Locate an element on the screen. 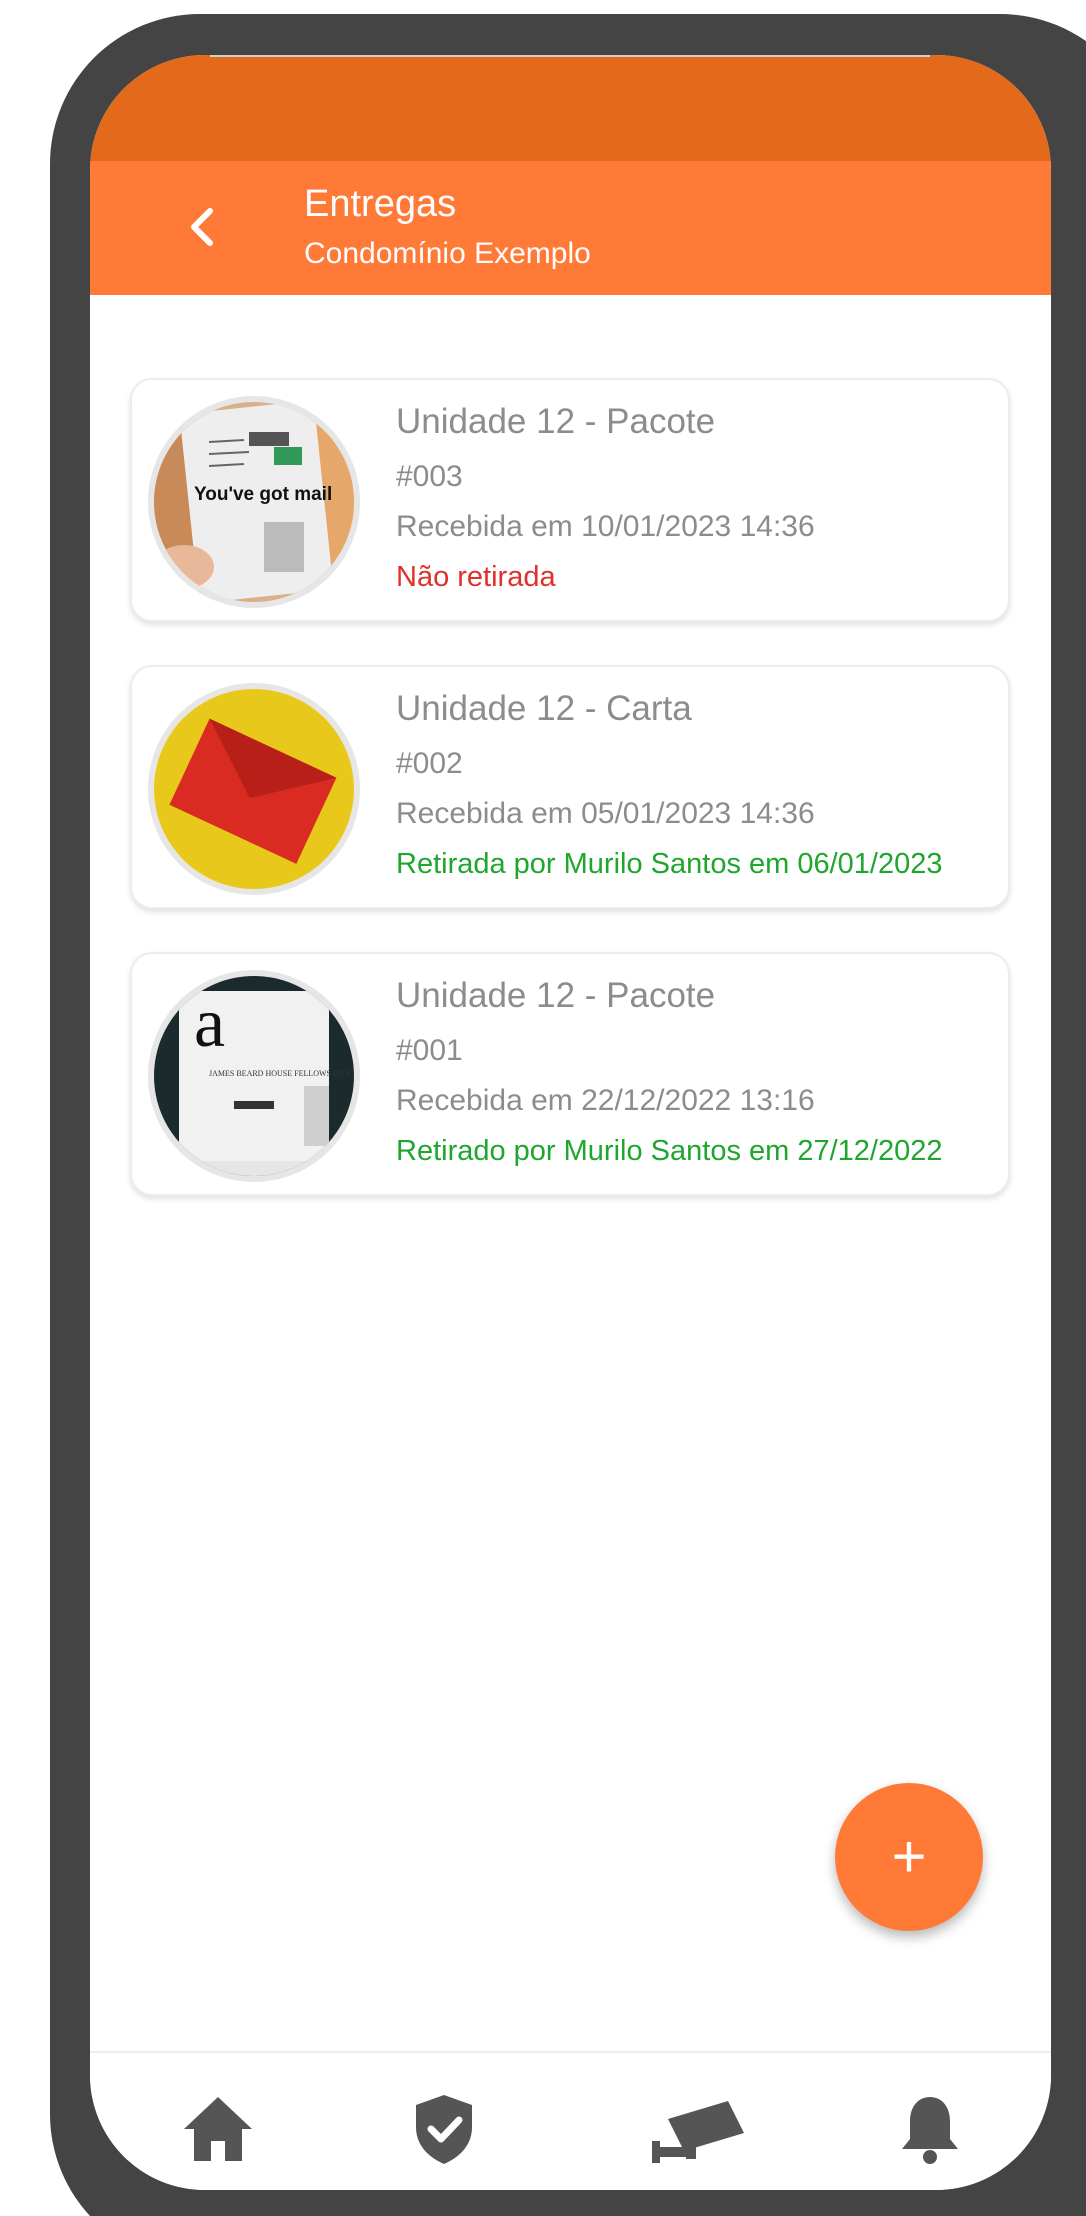 This screenshot has height=2216, width=1086. delivery-code: #003 is located at coordinates (429, 476).